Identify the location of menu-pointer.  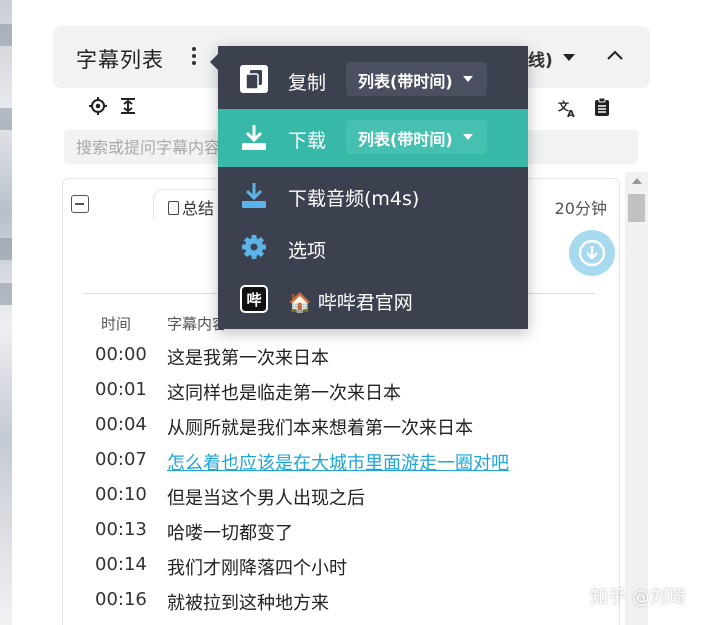
(214, 62).